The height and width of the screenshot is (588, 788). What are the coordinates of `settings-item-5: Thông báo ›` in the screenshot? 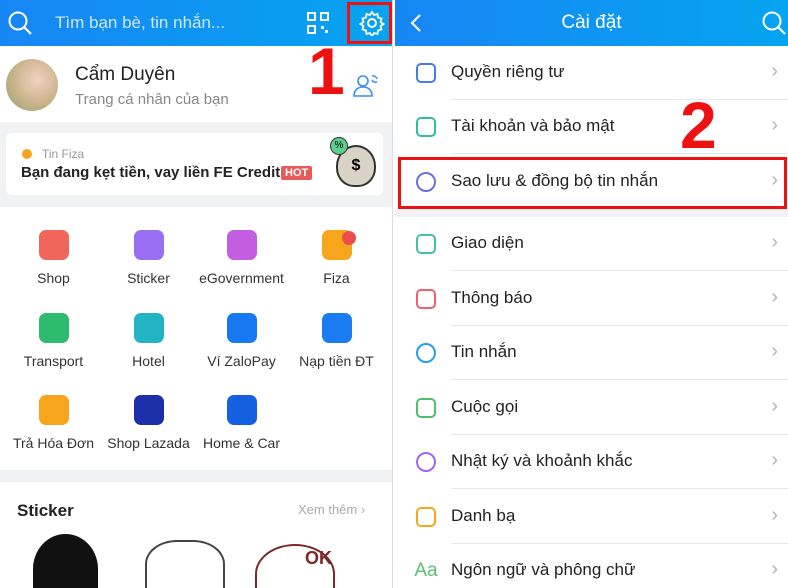 It's located at (591, 299).